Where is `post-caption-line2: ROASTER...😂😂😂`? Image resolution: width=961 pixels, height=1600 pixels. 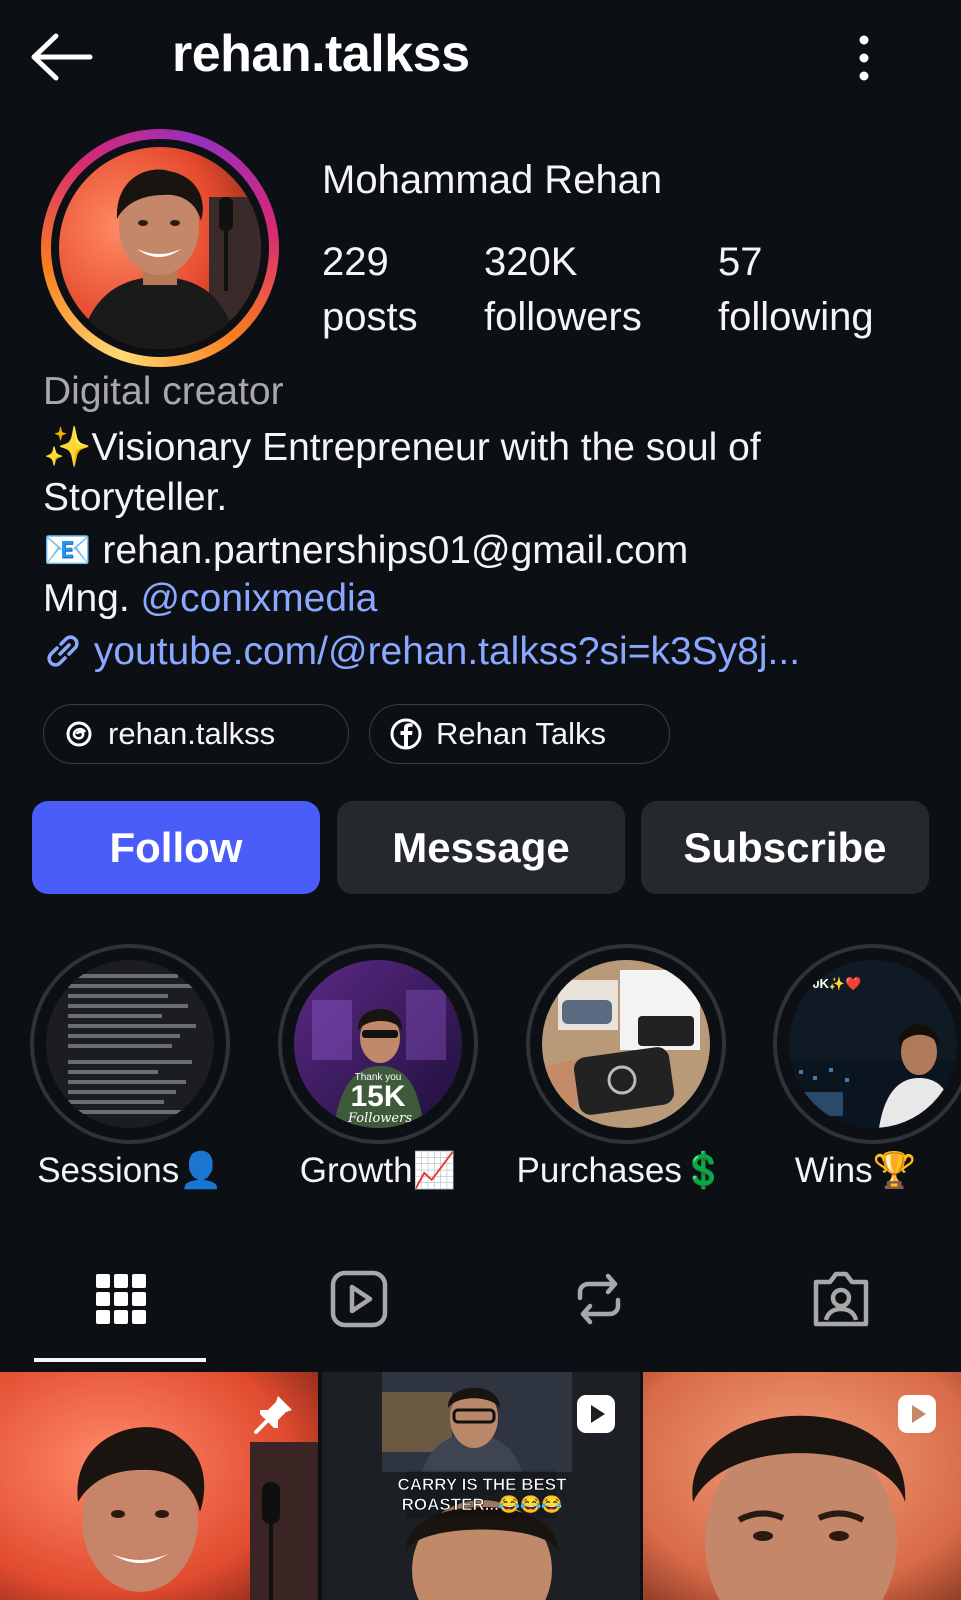
post-caption-line2: ROASTER...😂😂😂 is located at coordinates (482, 1504).